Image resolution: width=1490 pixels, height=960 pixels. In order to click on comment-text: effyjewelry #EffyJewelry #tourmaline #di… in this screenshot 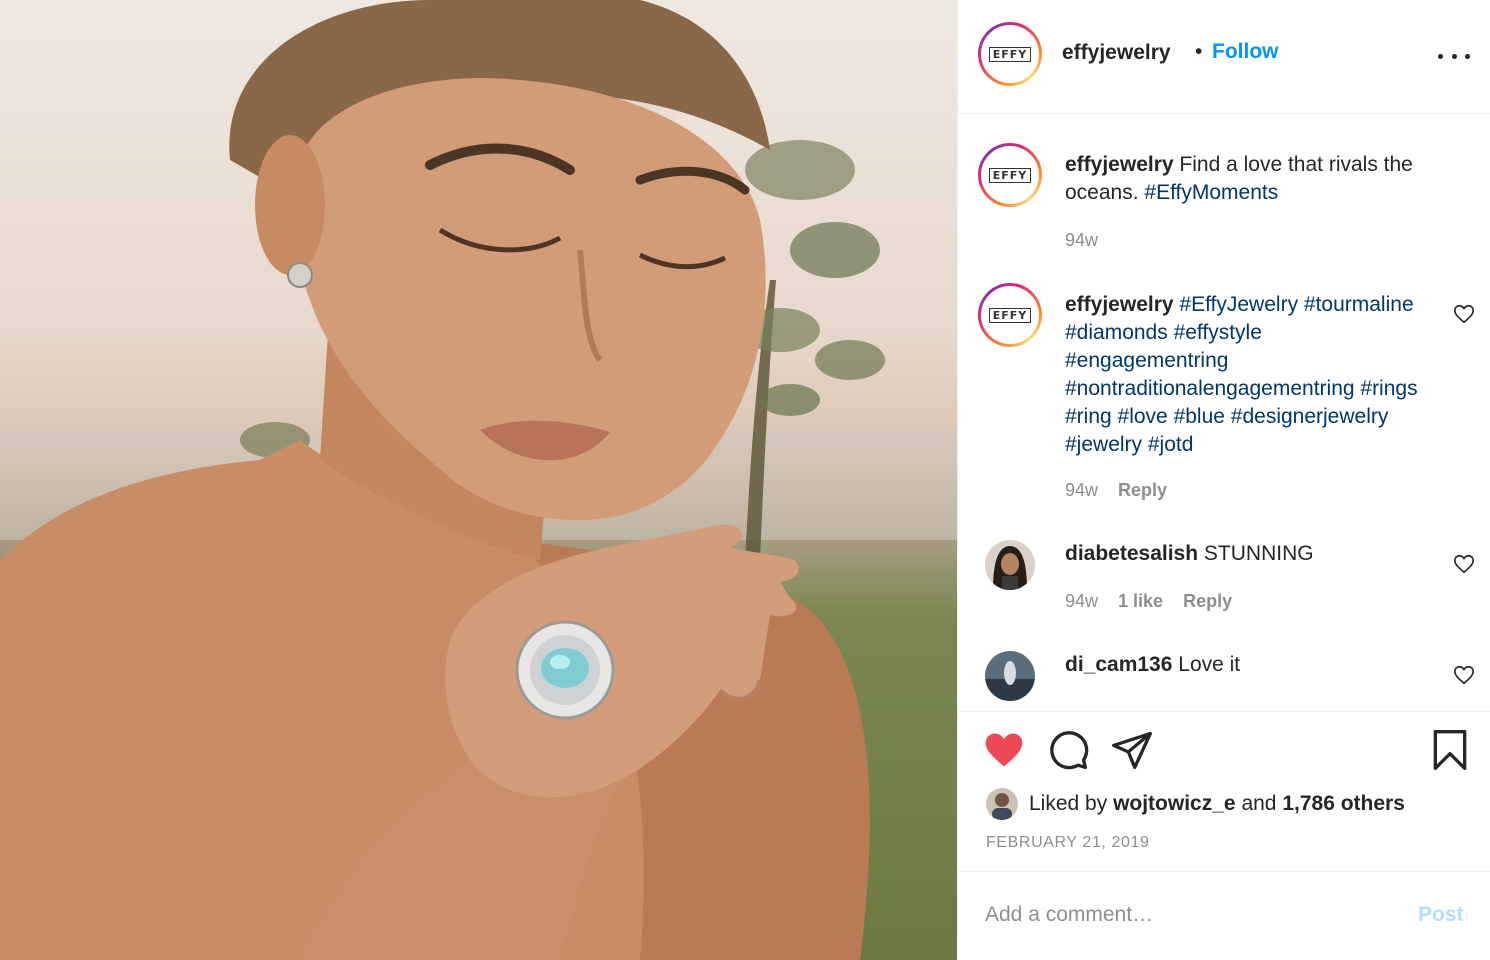, I will do `click(1245, 375)`.